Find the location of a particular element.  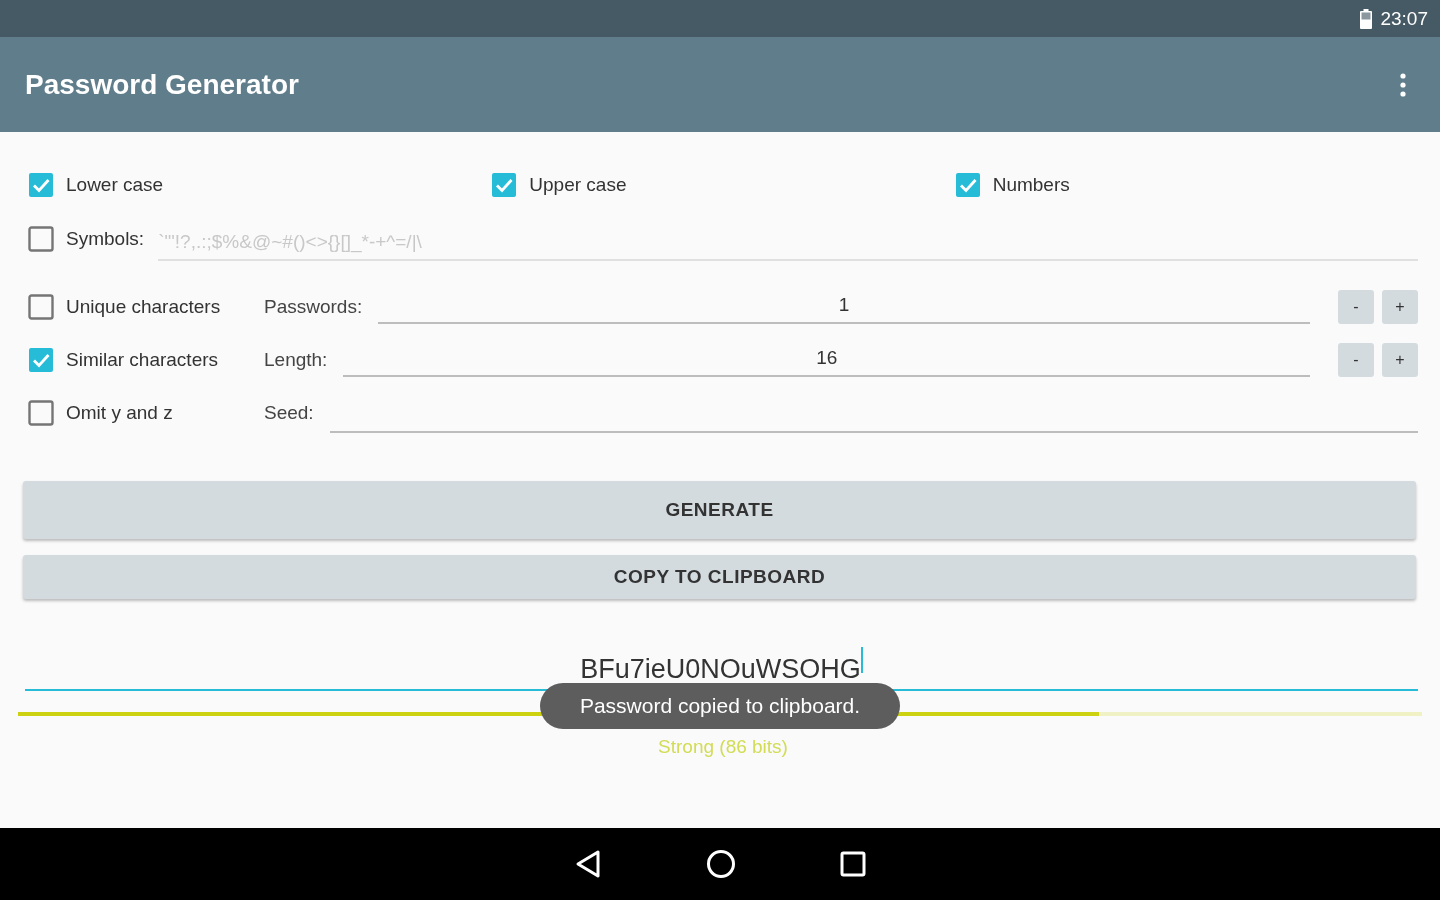

clock-time: 23:07 is located at coordinates (1404, 18).